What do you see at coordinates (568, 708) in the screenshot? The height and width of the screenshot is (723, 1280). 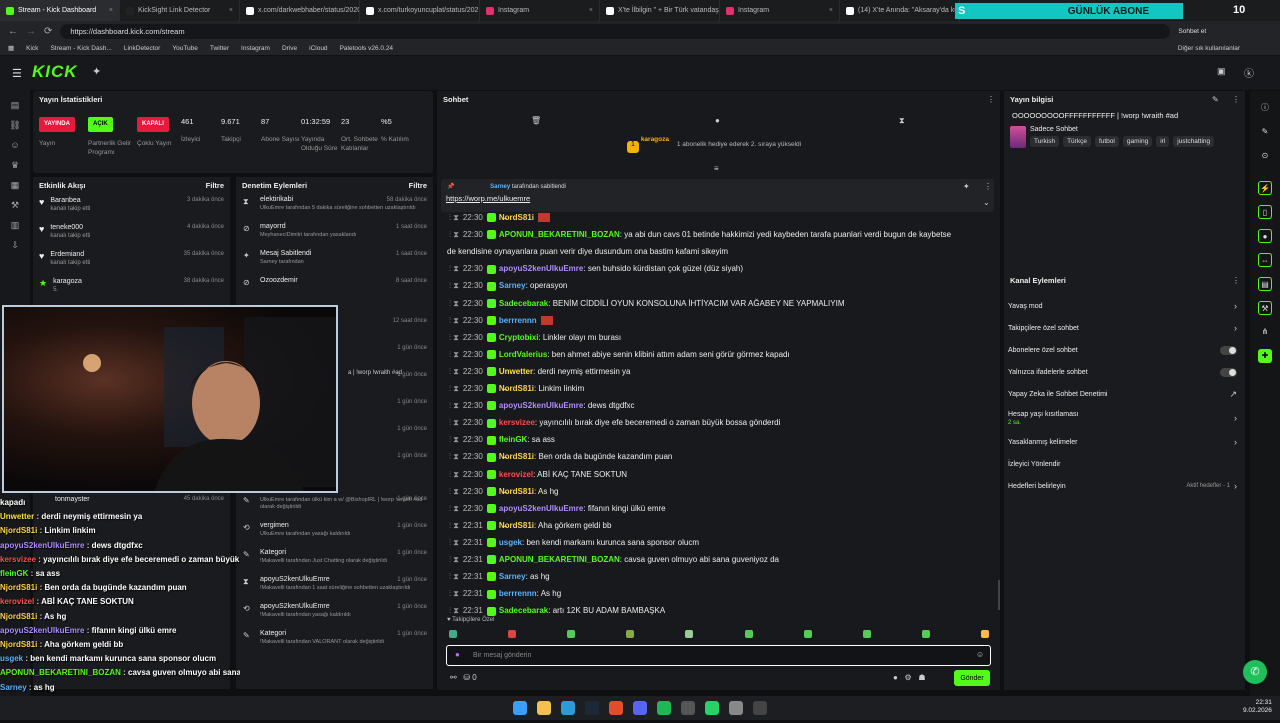 I see `edge-icon` at bounding box center [568, 708].